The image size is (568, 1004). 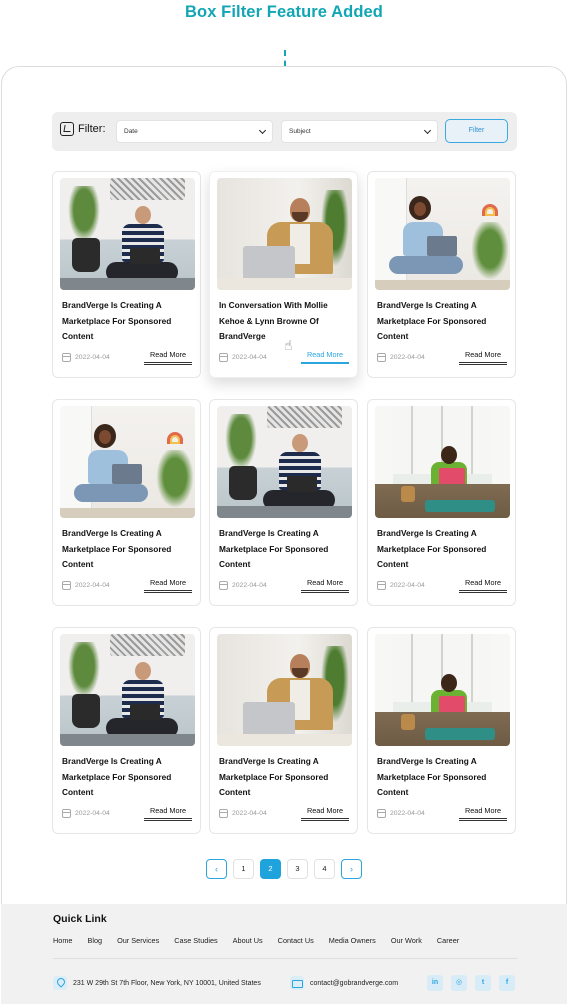 What do you see at coordinates (60, 983) in the screenshot?
I see `location-pin-icon` at bounding box center [60, 983].